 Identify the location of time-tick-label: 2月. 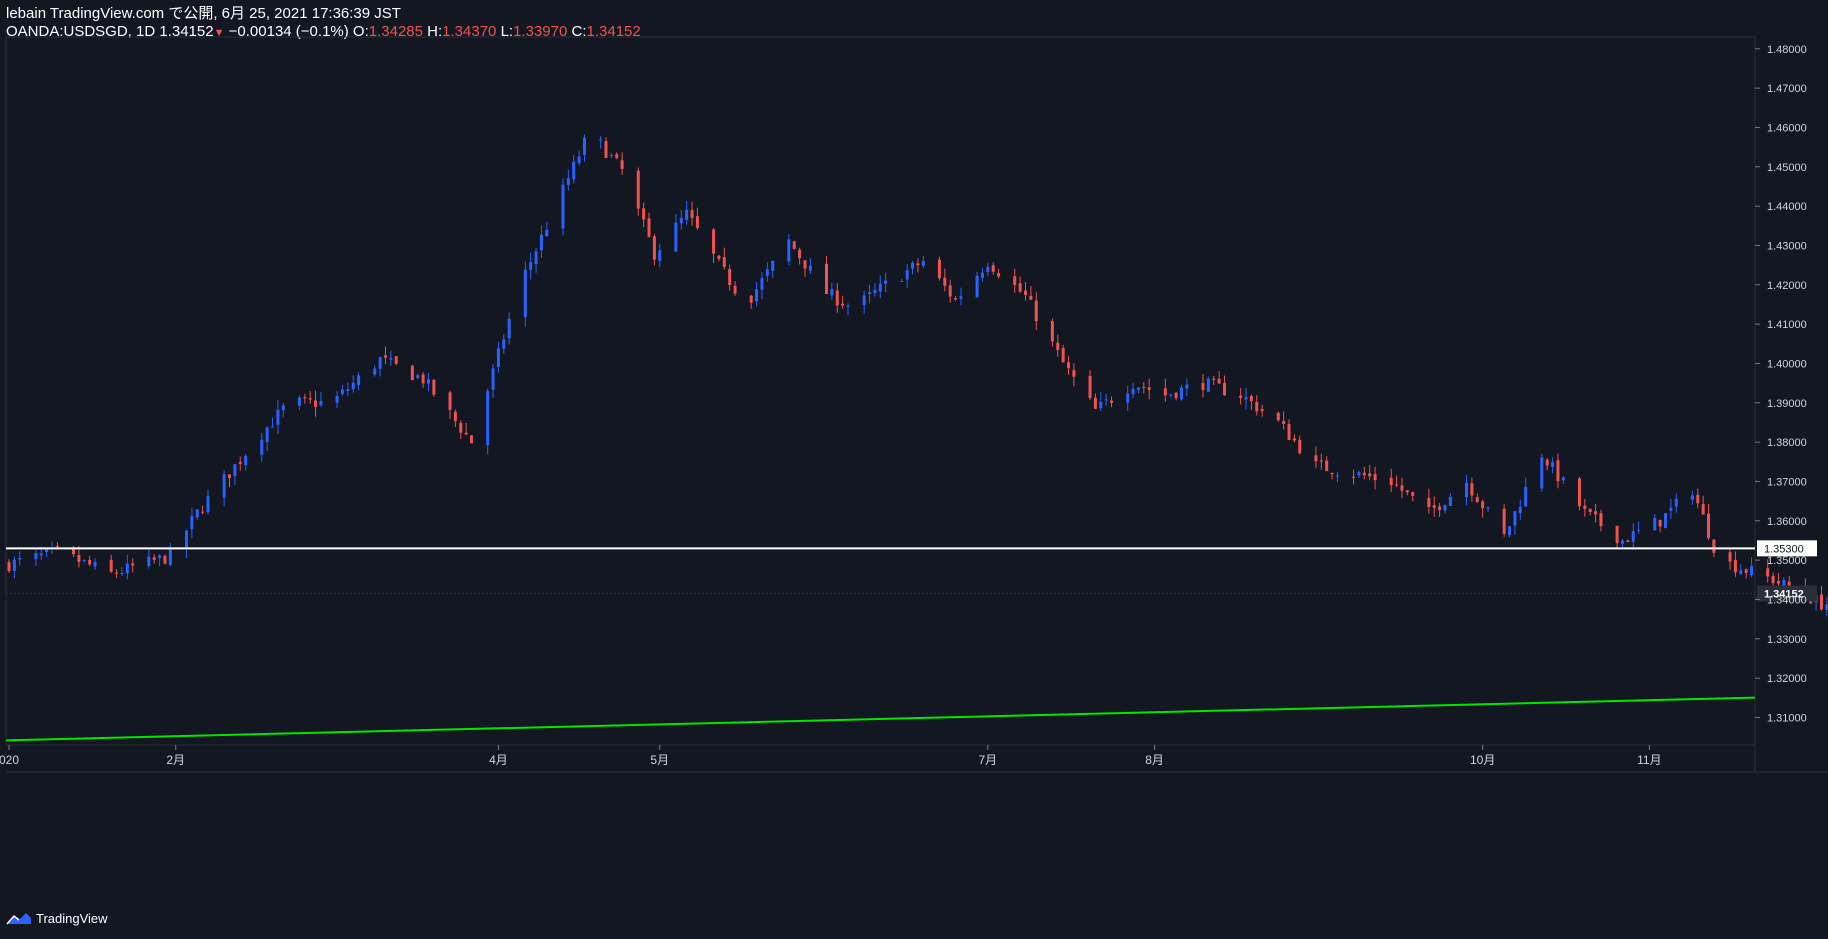
(175, 760).